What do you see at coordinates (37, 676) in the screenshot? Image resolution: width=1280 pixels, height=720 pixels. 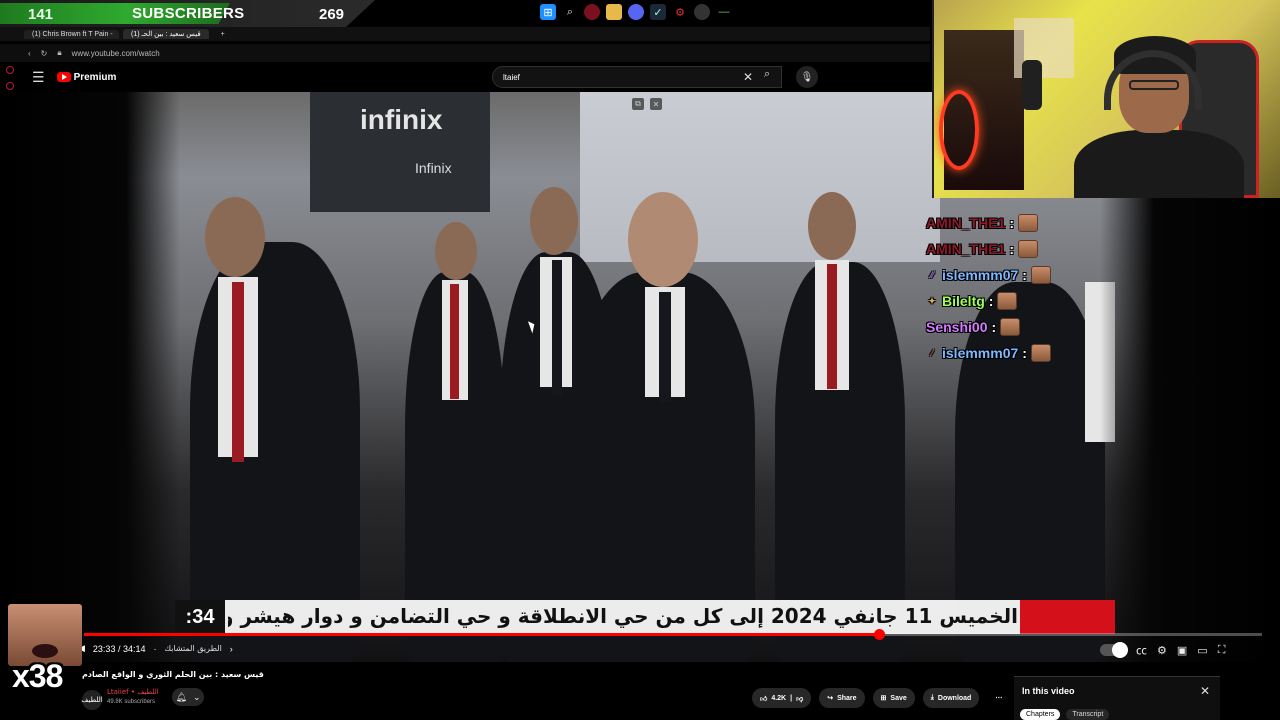 I see `emote-combo-count: x38` at bounding box center [37, 676].